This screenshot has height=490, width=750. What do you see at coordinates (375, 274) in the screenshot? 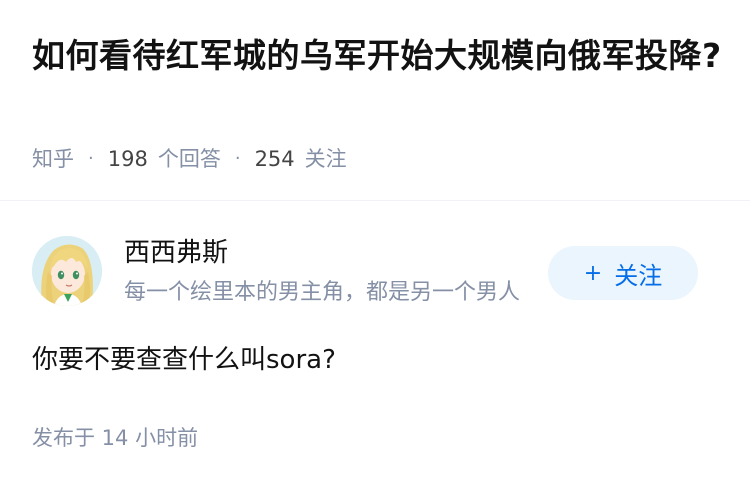
I see `answer-author: 西西弗斯 每一个绘里本的男主角，都是另一个男人 + 关注` at bounding box center [375, 274].